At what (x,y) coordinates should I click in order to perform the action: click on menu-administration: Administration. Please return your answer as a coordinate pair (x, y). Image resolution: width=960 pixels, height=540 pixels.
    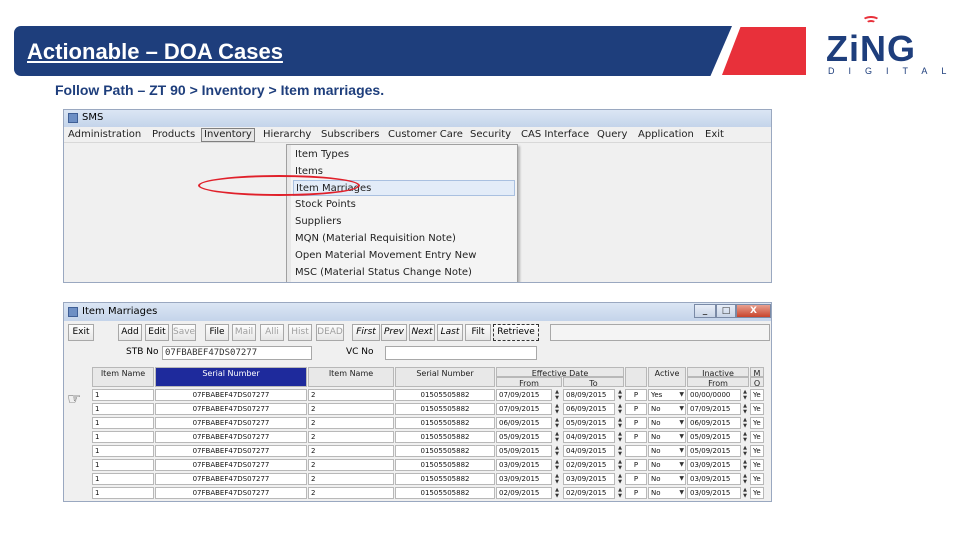
    Looking at the image, I should click on (104, 134).